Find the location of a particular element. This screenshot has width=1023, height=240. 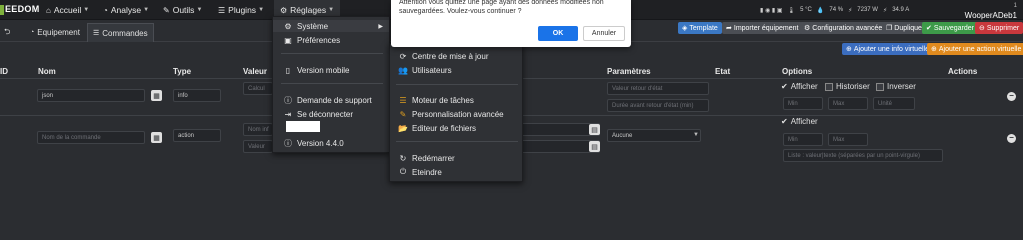

advanced-config-button: ⚙ Configuration avancée is located at coordinates (843, 28).